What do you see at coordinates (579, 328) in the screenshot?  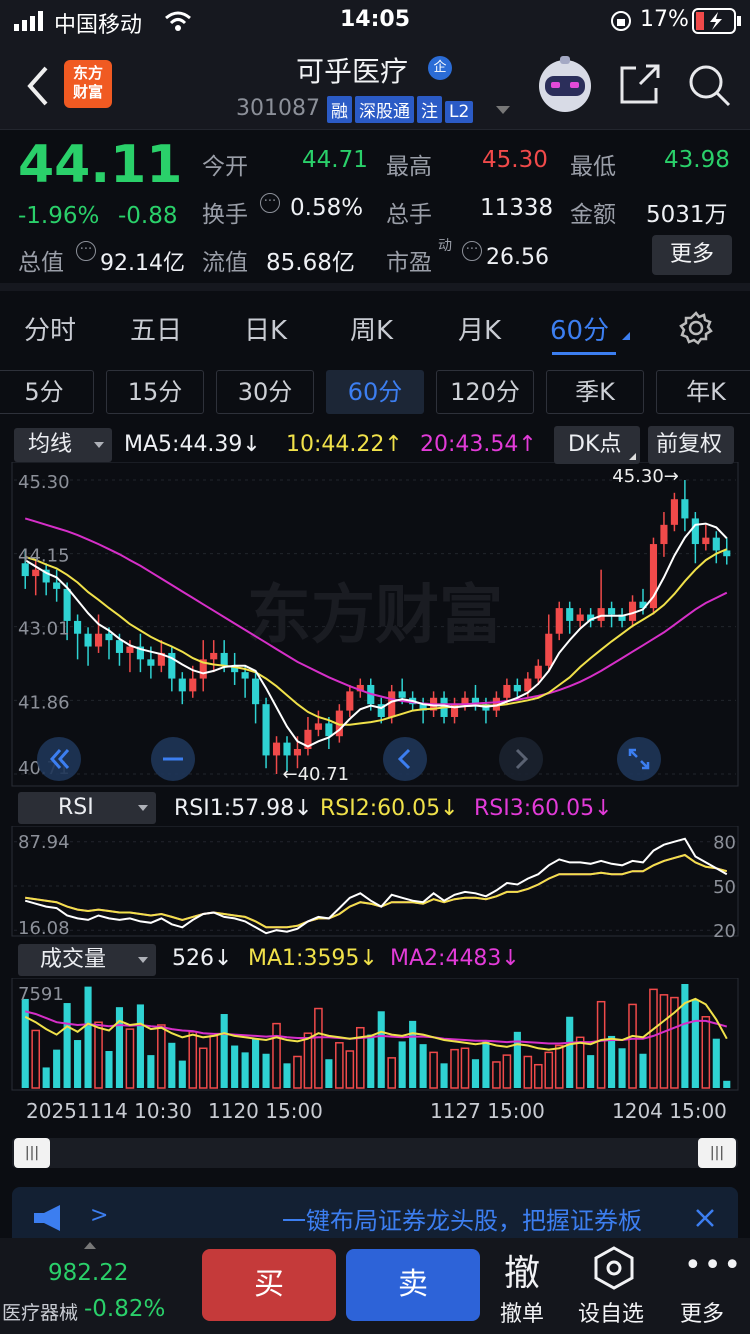 I see `tab-60min: 60分` at bounding box center [579, 328].